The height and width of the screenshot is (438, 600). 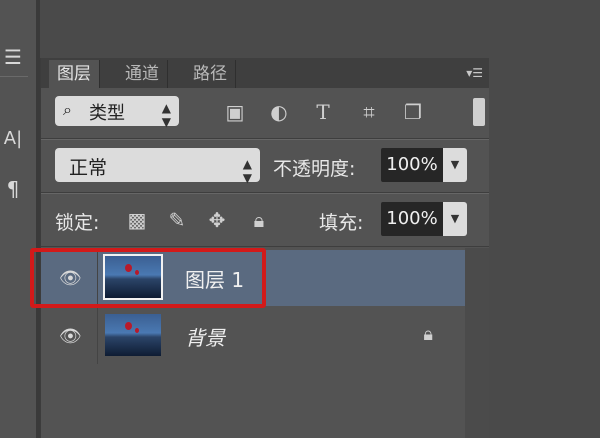 I want to click on paragraph-icon: ¶, so click(x=13, y=189).